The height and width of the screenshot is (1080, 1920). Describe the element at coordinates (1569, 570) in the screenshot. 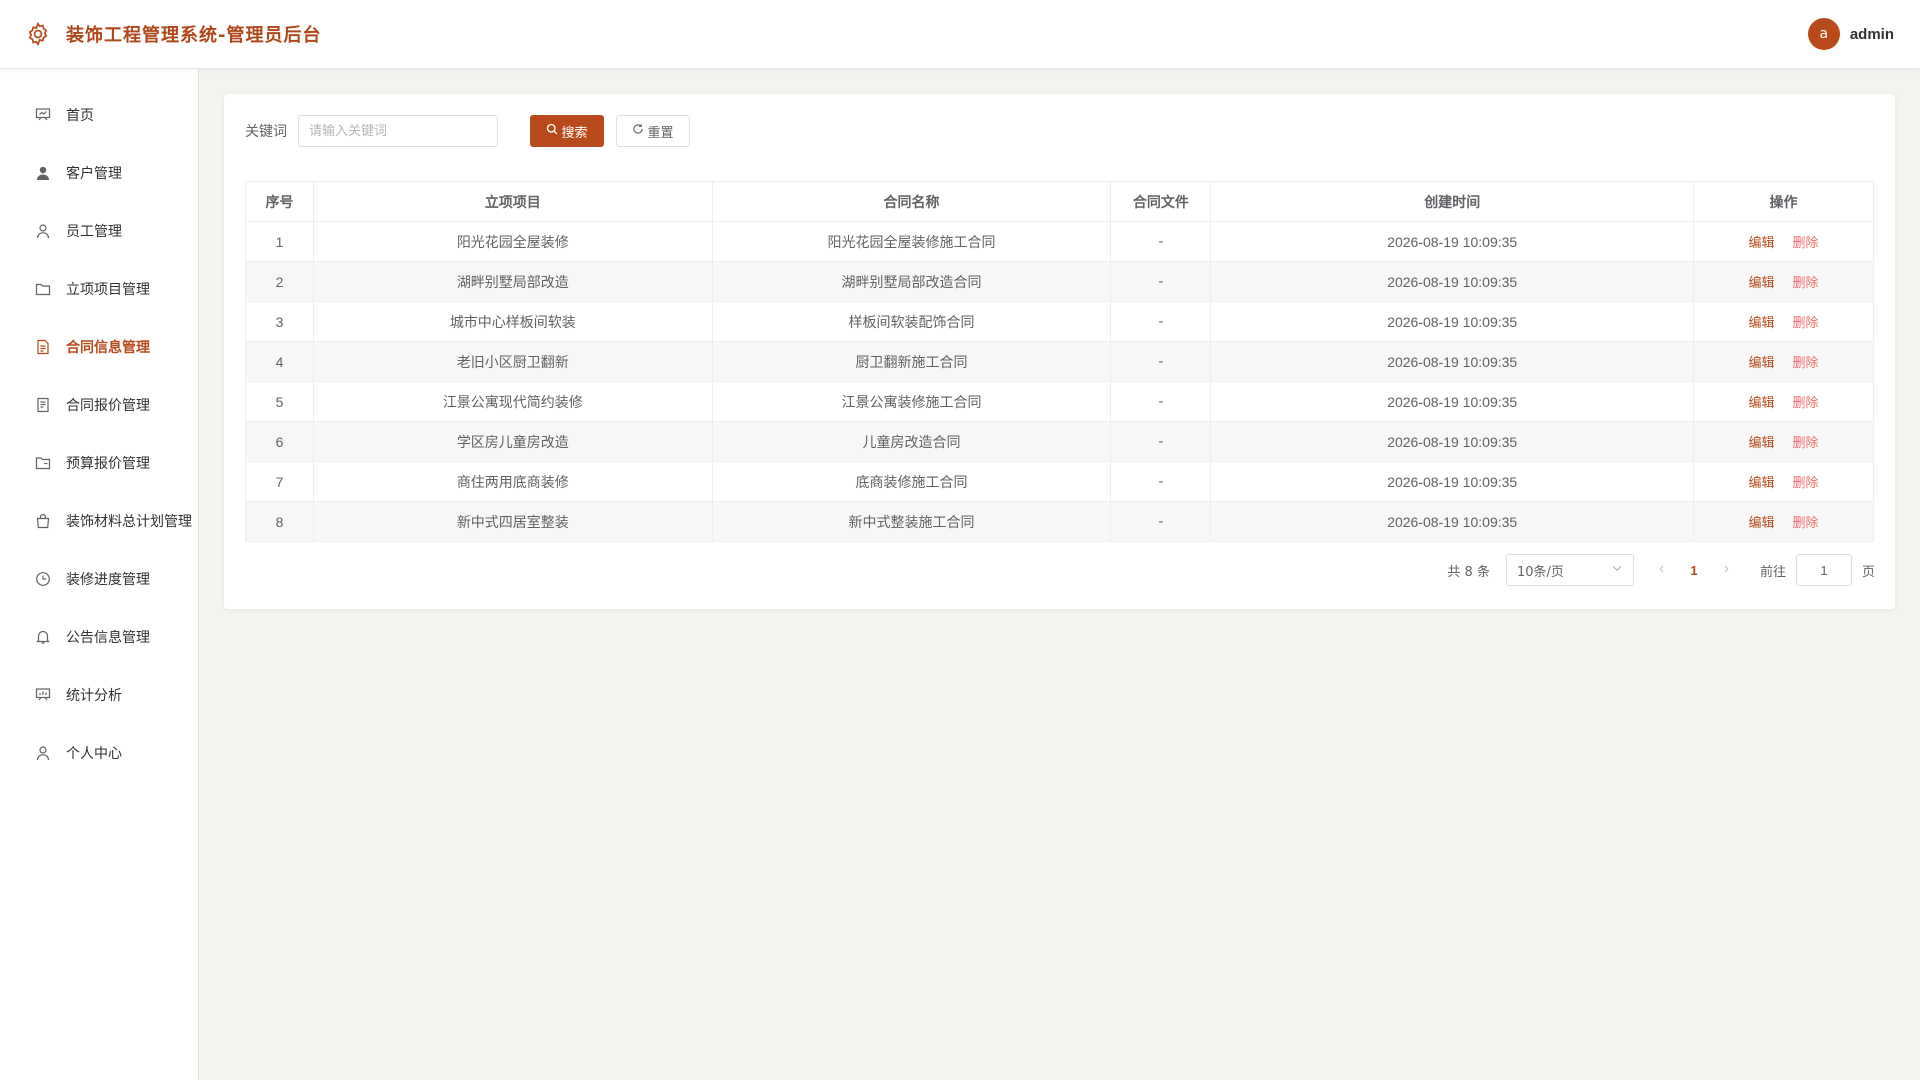

I see `page-size-select: 10条/页` at that location.